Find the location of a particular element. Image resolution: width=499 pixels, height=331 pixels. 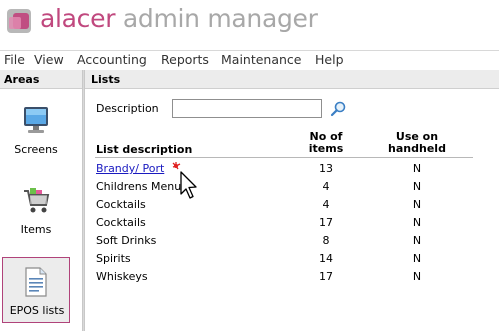

brand-product: admin manager is located at coordinates (216, 18).